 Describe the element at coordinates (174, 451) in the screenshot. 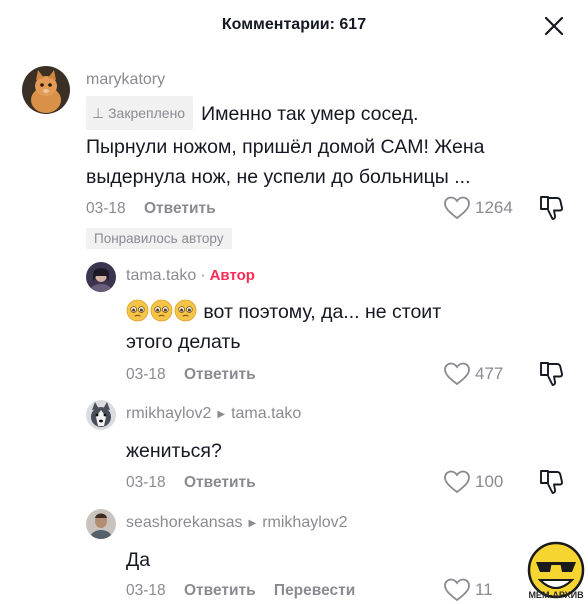

I see `comment-text: жениться?` at that location.